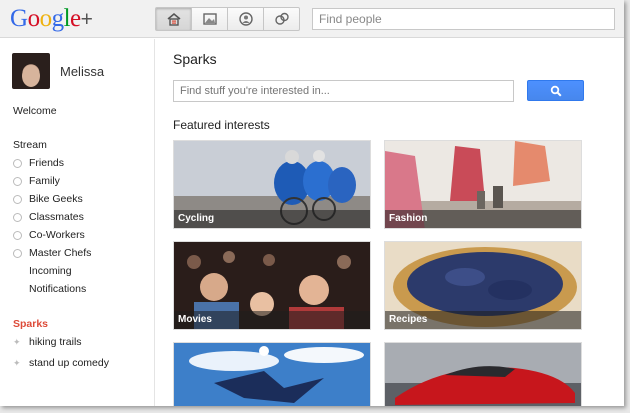 This screenshot has height=413, width=630. I want to click on photos-icon, so click(209, 19).